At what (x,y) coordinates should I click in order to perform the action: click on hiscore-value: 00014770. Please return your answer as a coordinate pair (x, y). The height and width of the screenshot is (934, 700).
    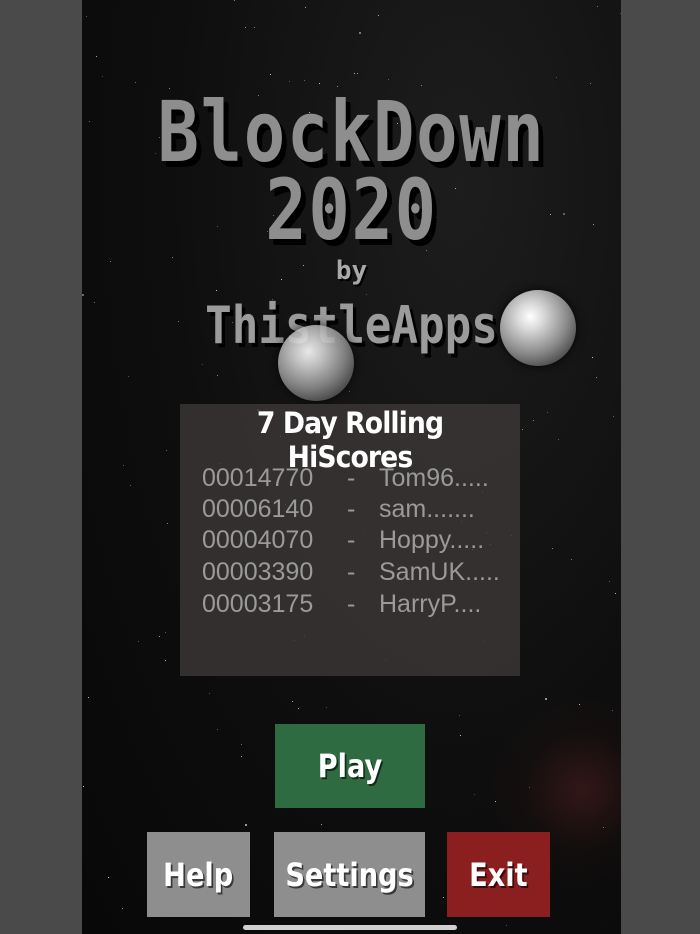
    Looking at the image, I should click on (258, 478).